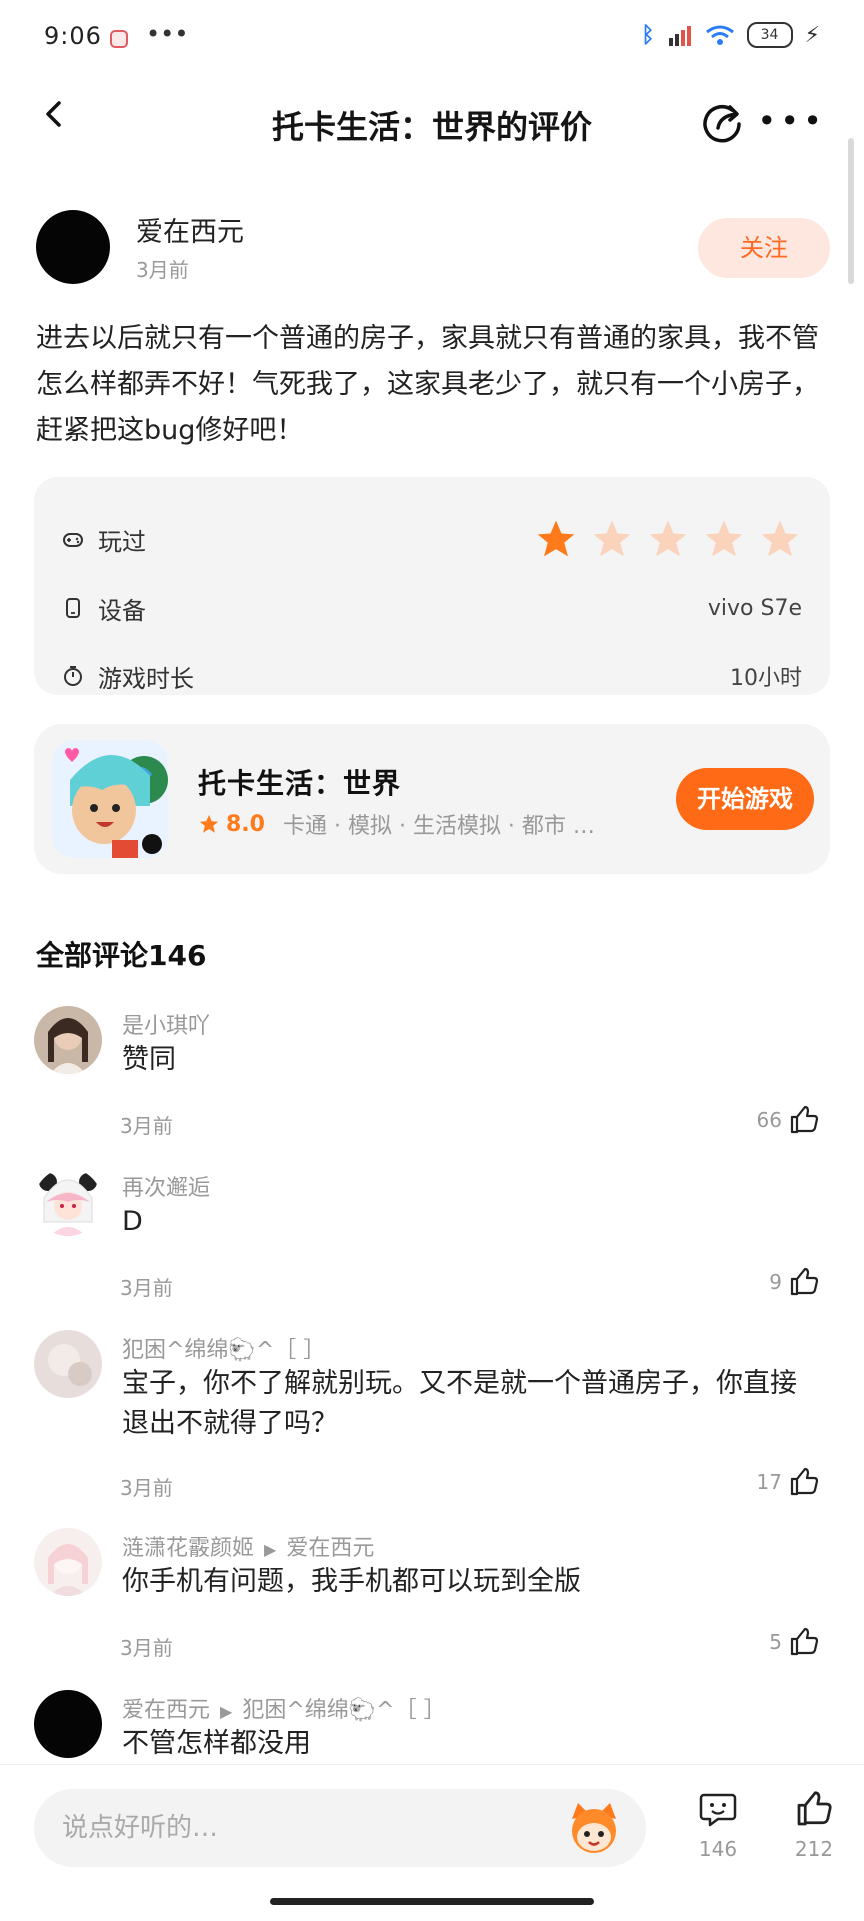 This screenshot has height=1921, width=864. Describe the element at coordinates (166, 1024) in the screenshot. I see `commenter-name: 是小琪吖` at that location.